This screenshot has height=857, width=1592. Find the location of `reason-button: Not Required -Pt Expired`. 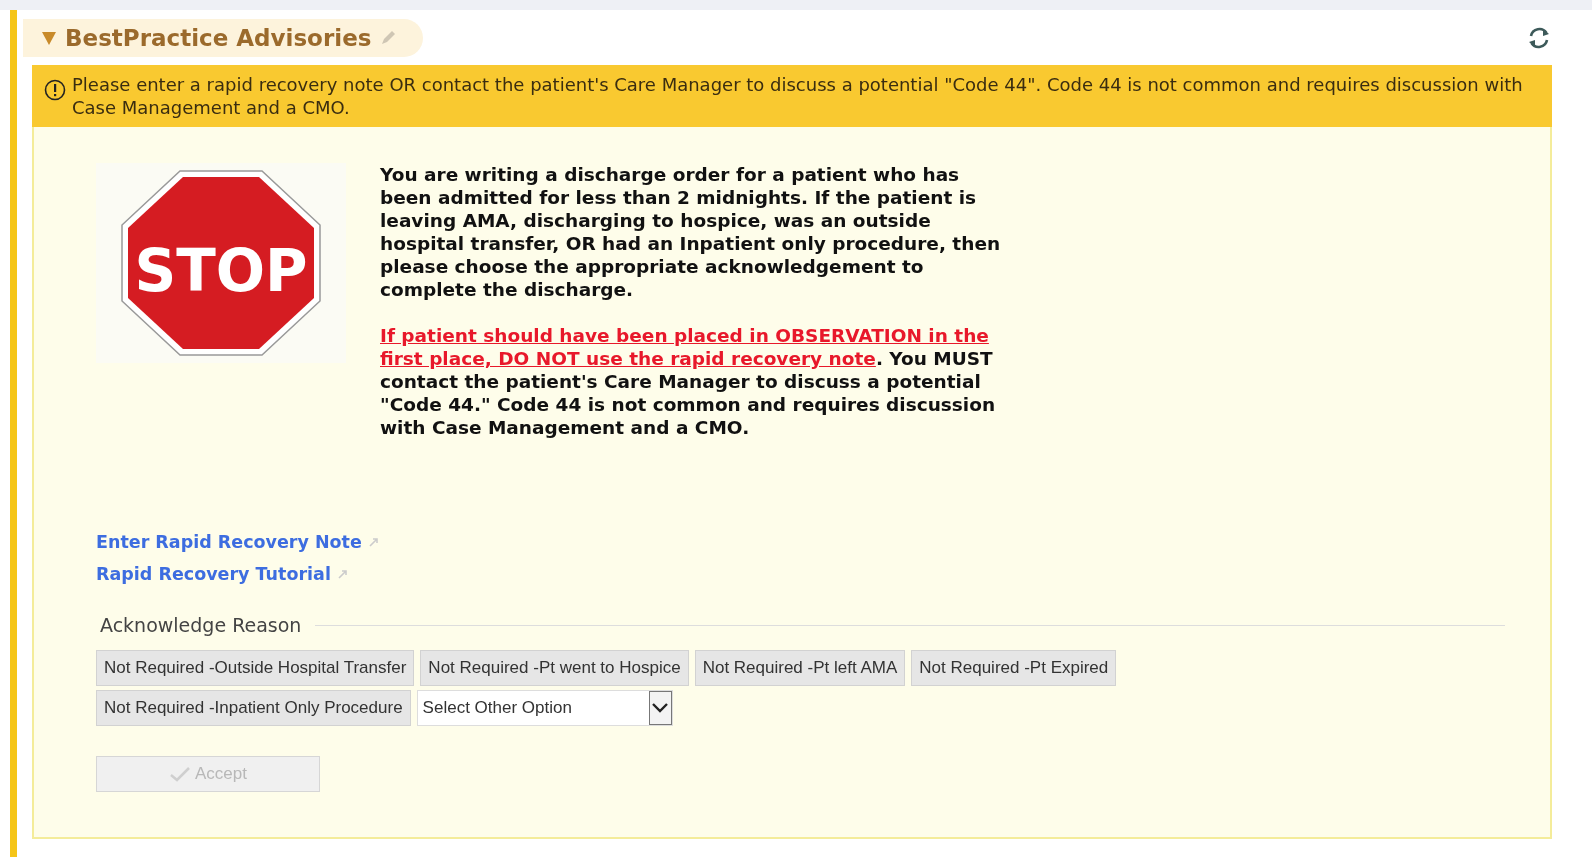

reason-button: Not Required -Pt Expired is located at coordinates (1014, 668).